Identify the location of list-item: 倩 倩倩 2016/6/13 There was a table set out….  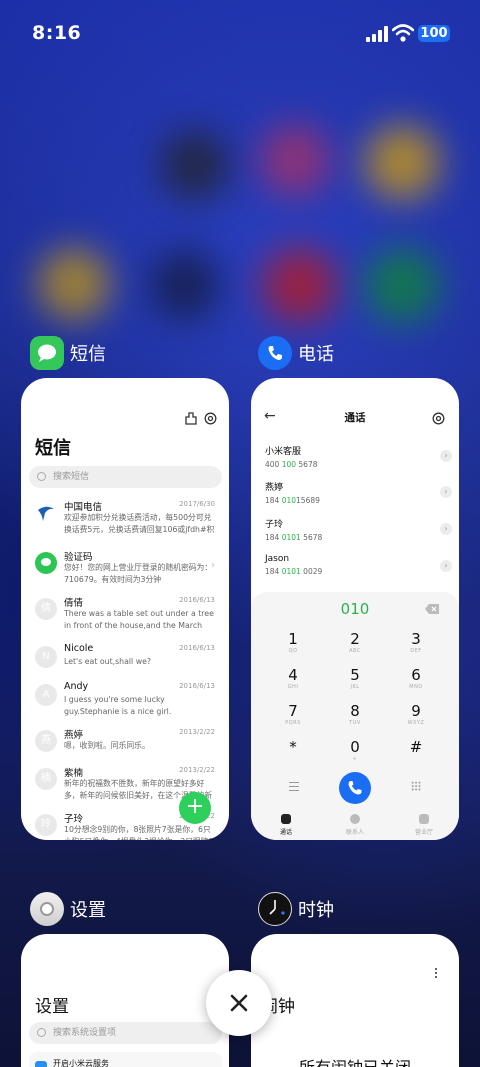
(125, 620).